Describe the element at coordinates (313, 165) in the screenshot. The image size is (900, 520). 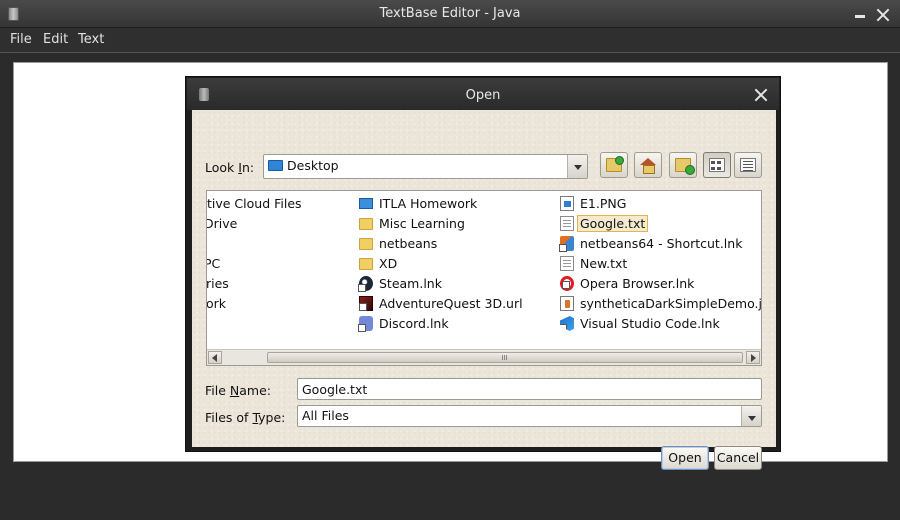
I see `look-in-value: Desktop` at that location.